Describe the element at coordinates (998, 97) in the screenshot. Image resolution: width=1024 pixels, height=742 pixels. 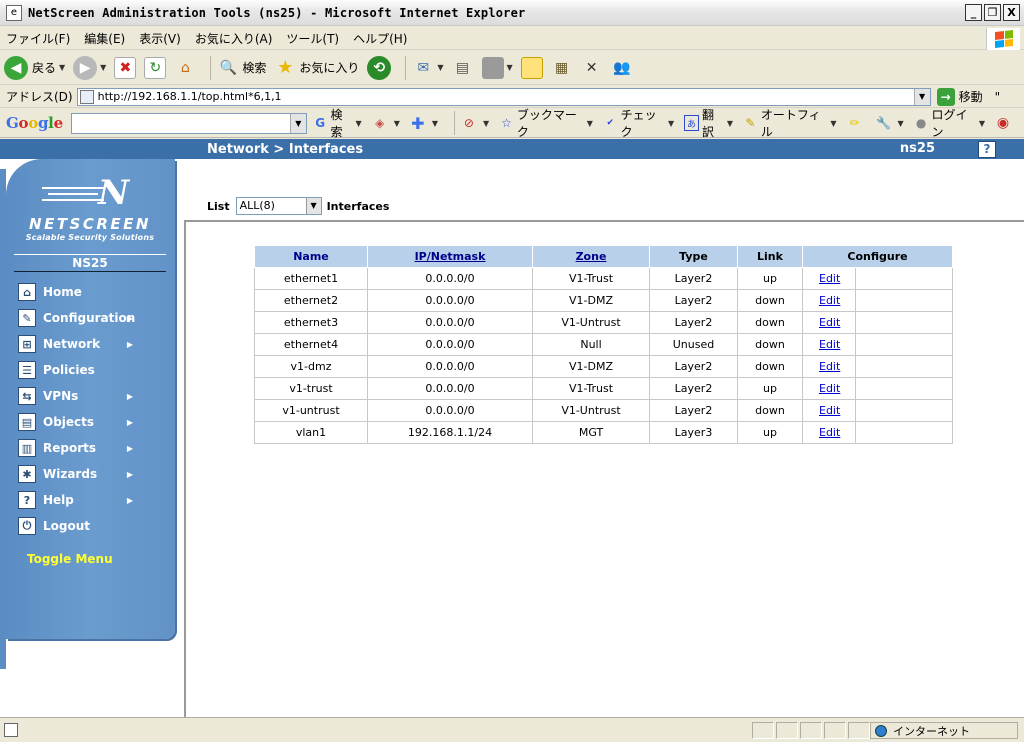
I see `links-chevron: "` at that location.